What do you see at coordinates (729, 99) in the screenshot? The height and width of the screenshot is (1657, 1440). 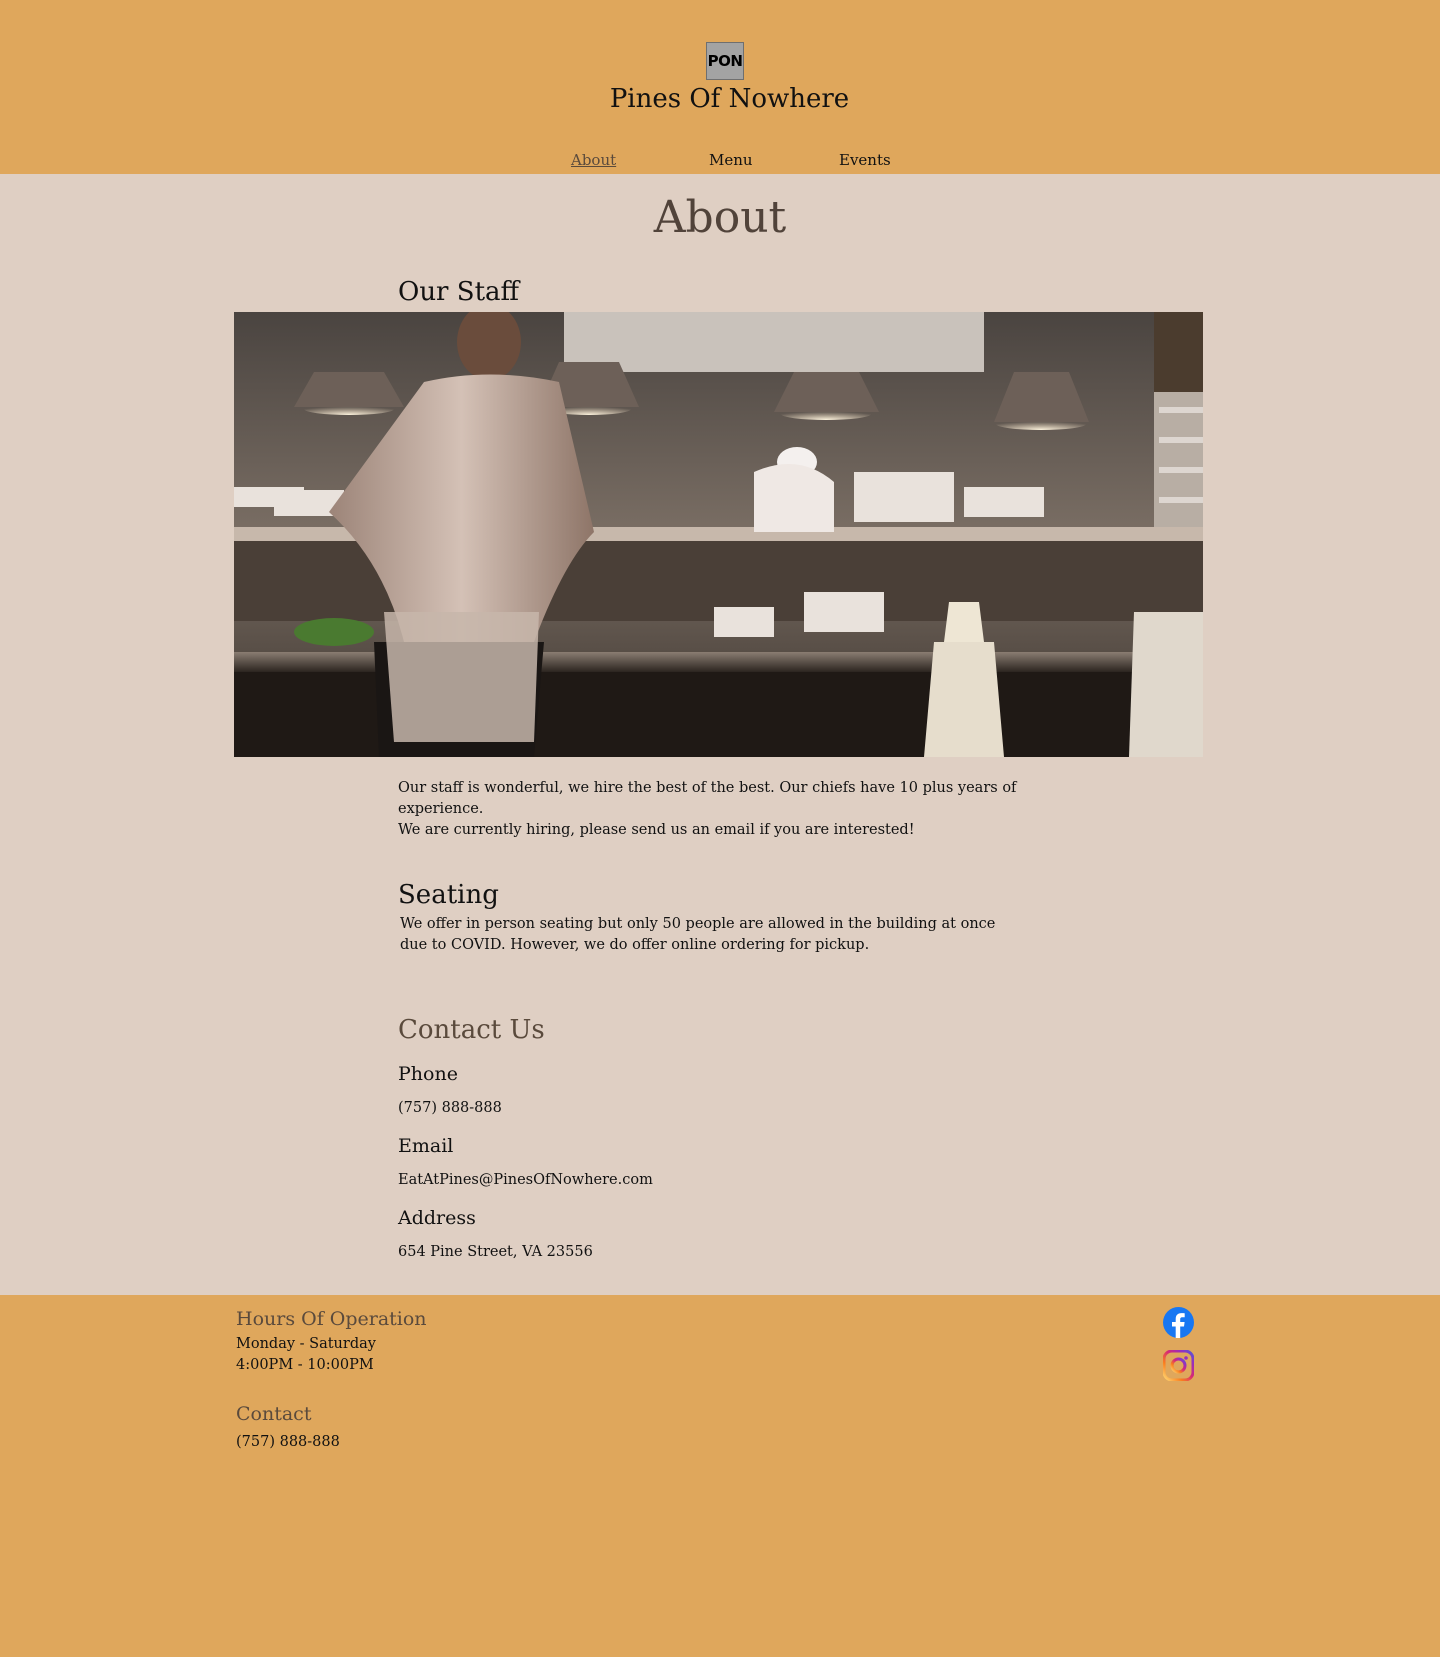 I see `site-title: Pines Of Nowhere` at bounding box center [729, 99].